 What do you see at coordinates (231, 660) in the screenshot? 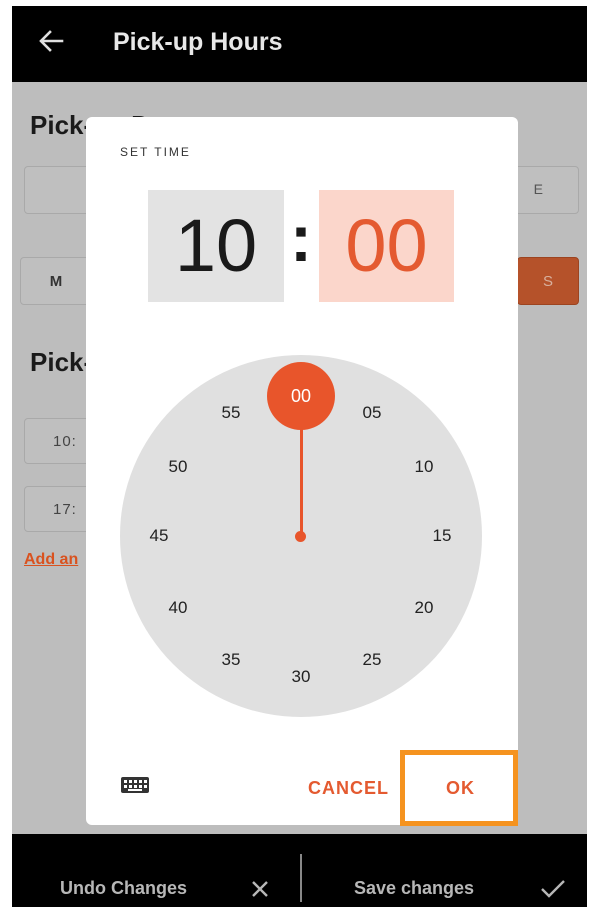
I see `dial-minute-35: 35` at bounding box center [231, 660].